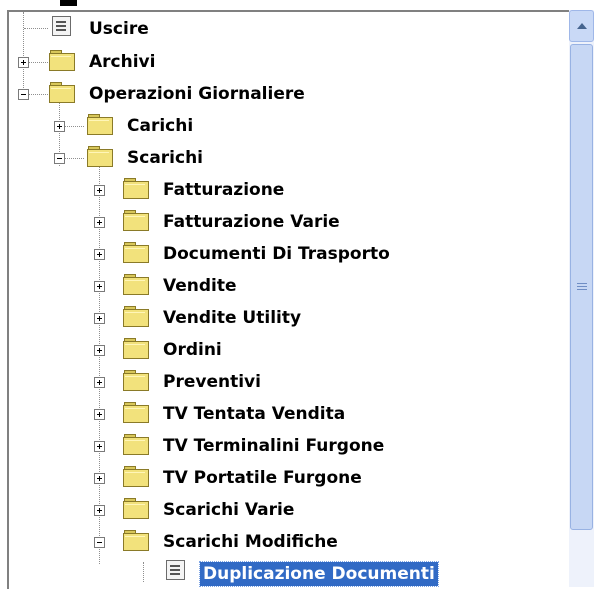  Describe the element at coordinates (319, 574) in the screenshot. I see `tree-item-duplicazione-documenti: Duplicazione Documenti` at that location.